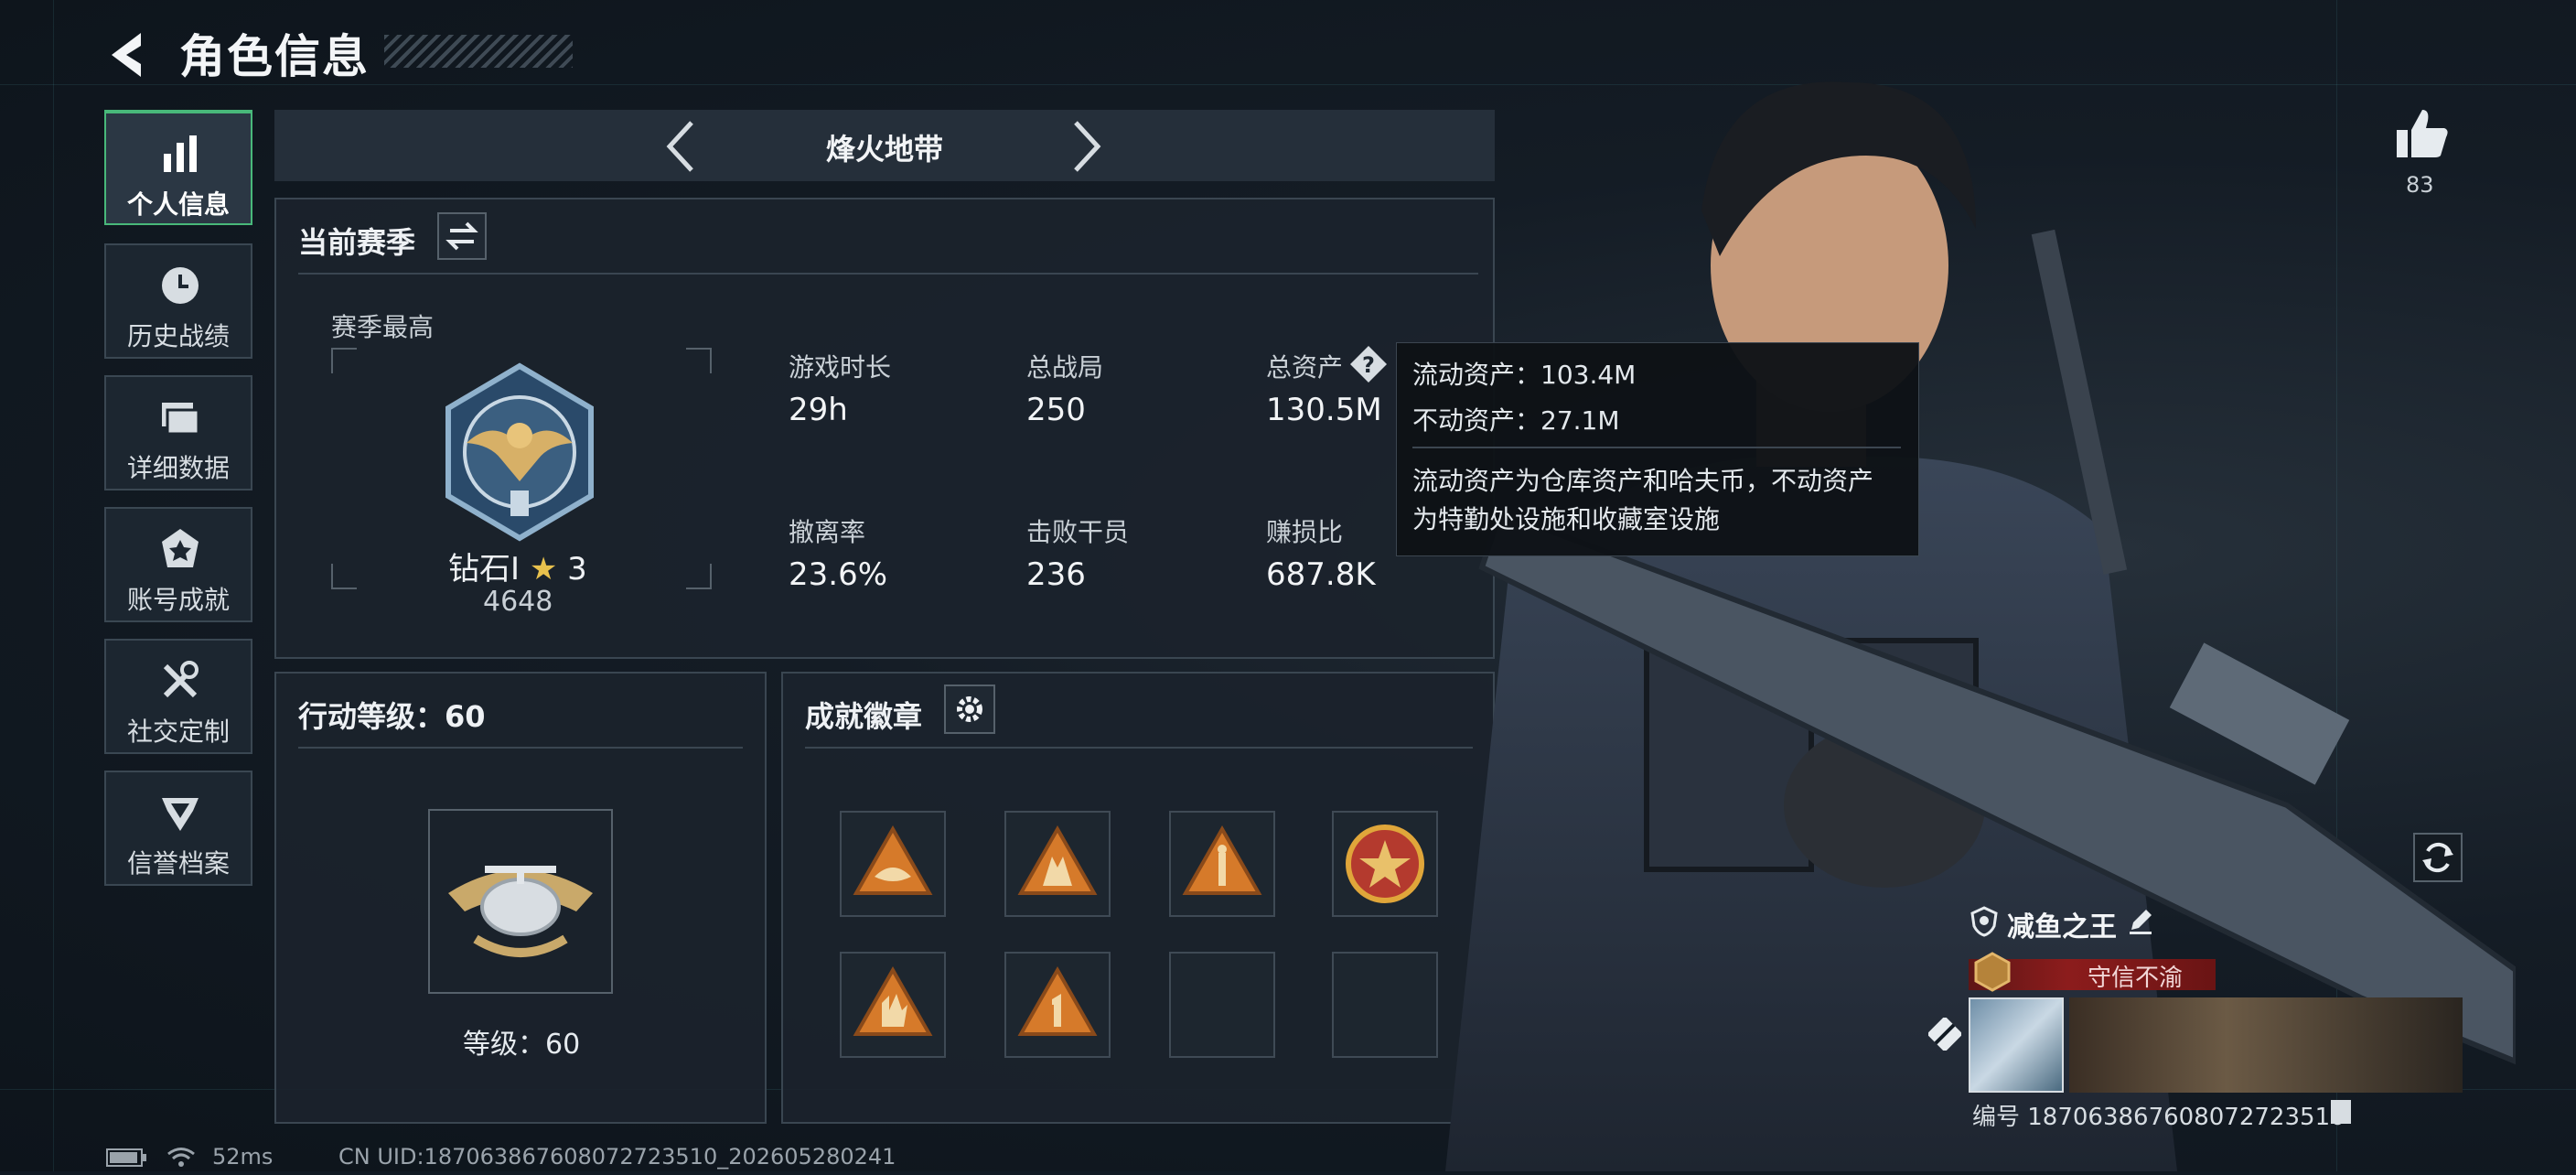 The image size is (2576, 1175). What do you see at coordinates (1566, 519) in the screenshot?
I see `tooltip-desc-line2: 为特勤处设施和收藏室设施` at bounding box center [1566, 519].